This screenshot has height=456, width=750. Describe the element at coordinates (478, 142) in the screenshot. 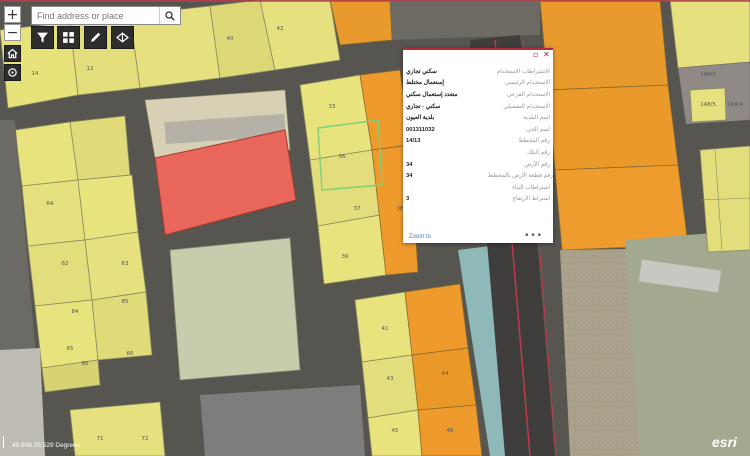

I see `popup-row: رقم المخطط 14/13` at that location.